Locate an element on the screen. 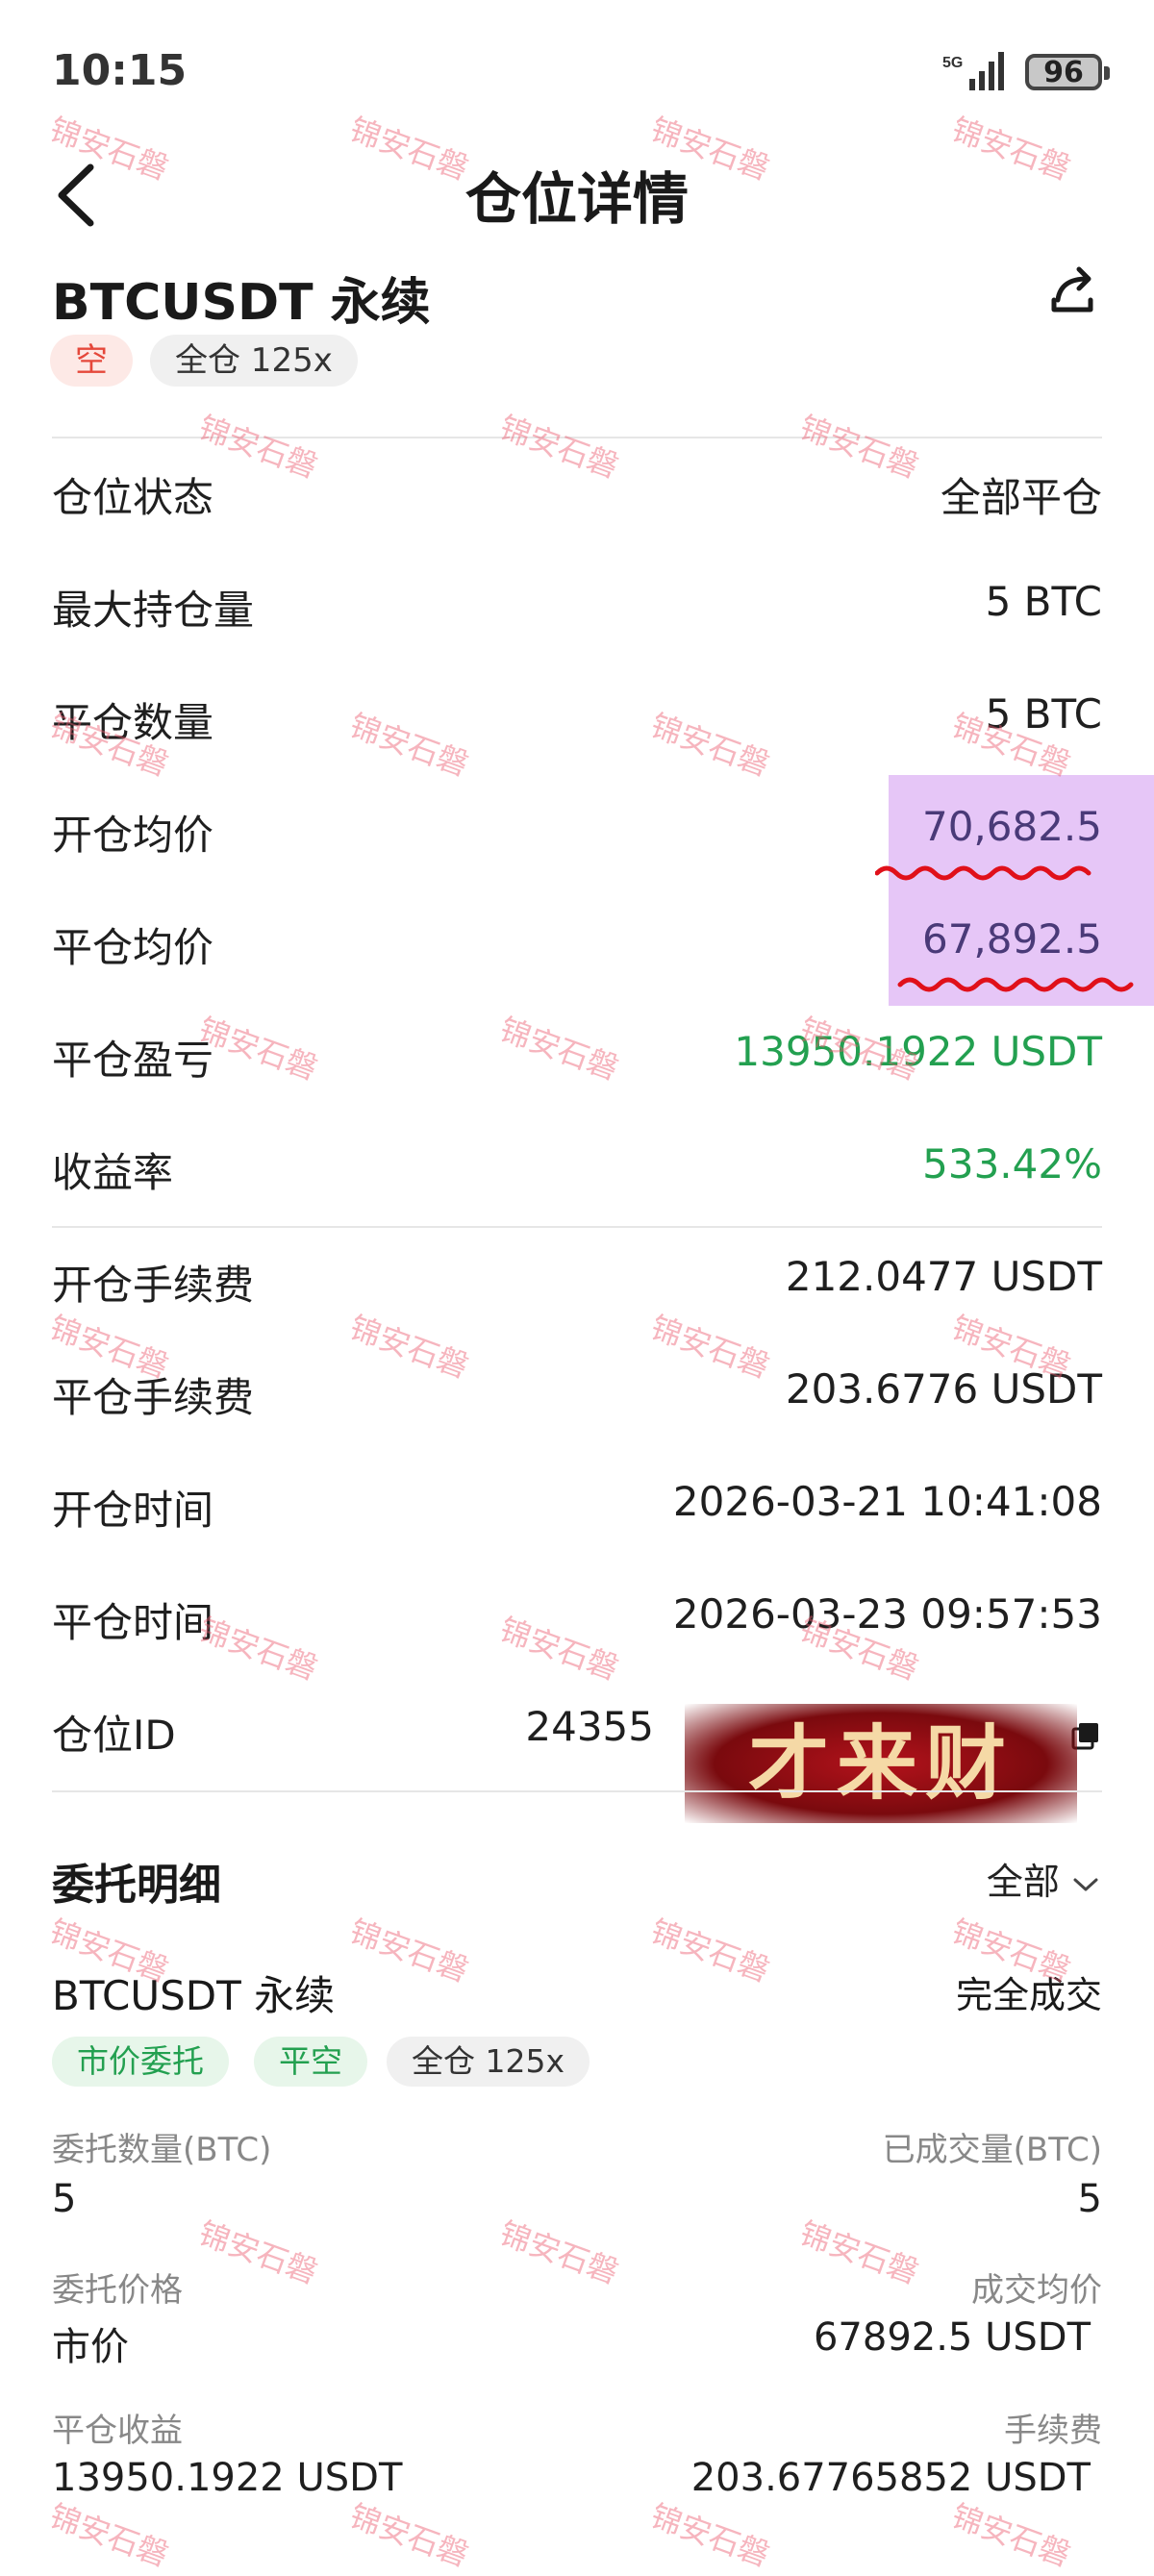  row-value-position-id: 24355 is located at coordinates (590, 1726).